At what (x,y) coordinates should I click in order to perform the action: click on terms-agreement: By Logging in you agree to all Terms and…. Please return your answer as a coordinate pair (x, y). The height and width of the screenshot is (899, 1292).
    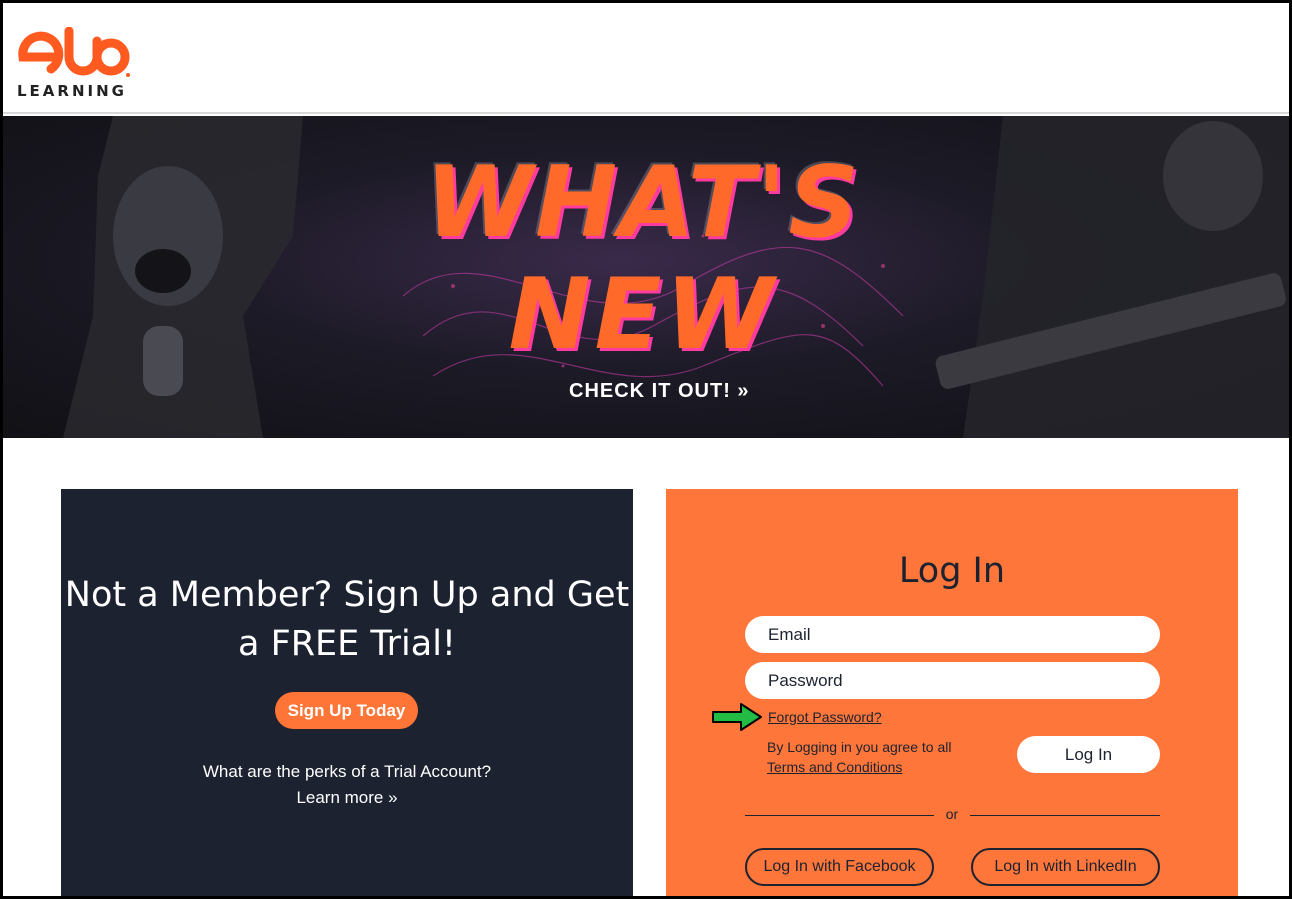
    Looking at the image, I should click on (859, 757).